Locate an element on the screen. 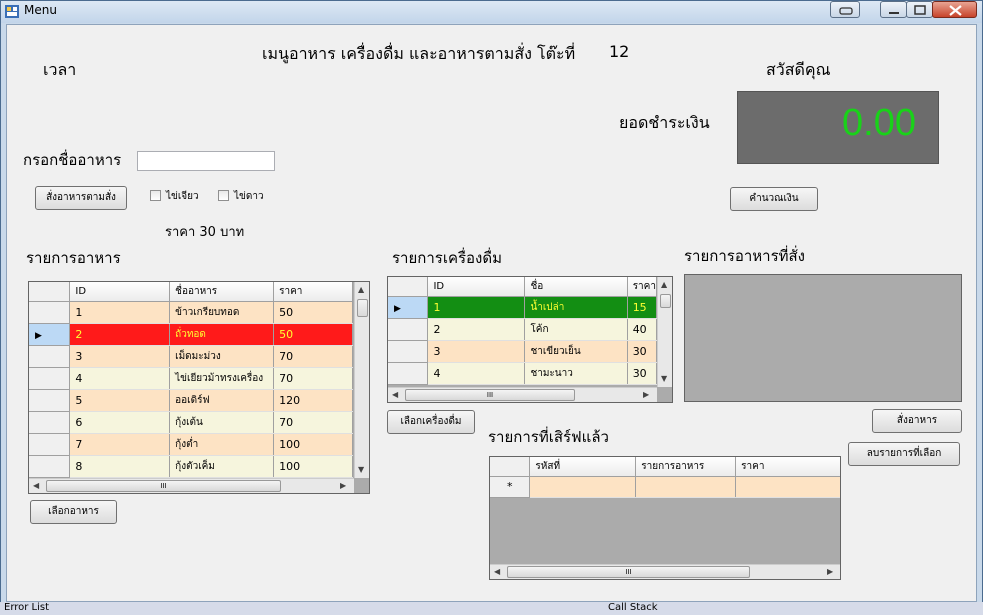 The width and height of the screenshot is (983, 615). table-cell-name: กุ้งเต้น is located at coordinates (222, 422).